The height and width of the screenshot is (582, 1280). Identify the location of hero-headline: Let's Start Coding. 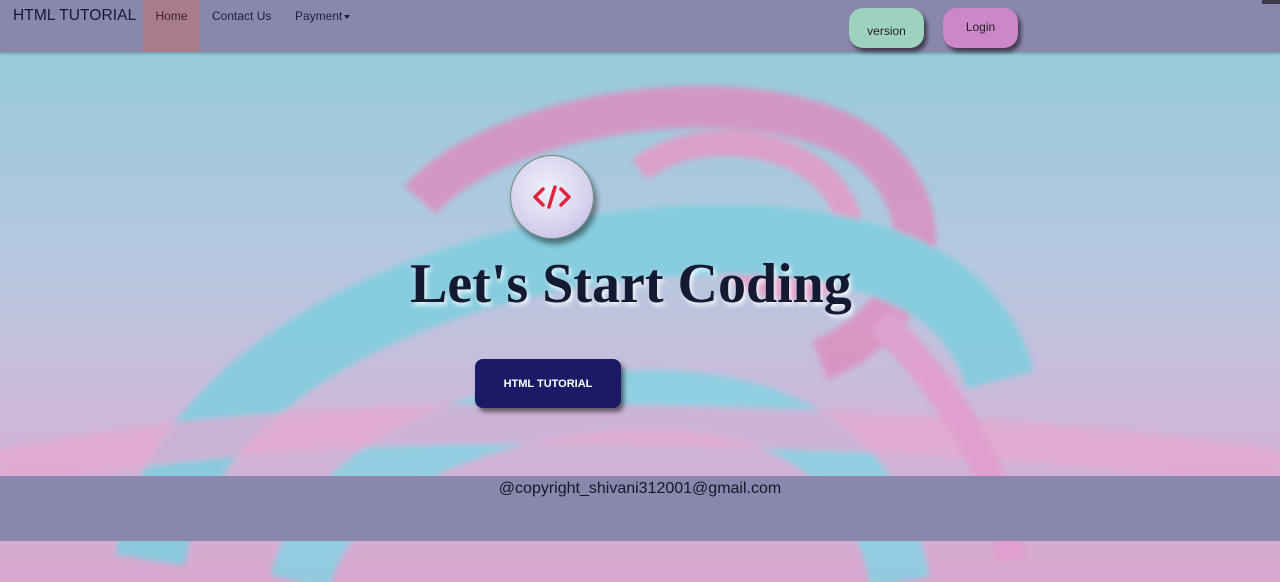
(631, 284).